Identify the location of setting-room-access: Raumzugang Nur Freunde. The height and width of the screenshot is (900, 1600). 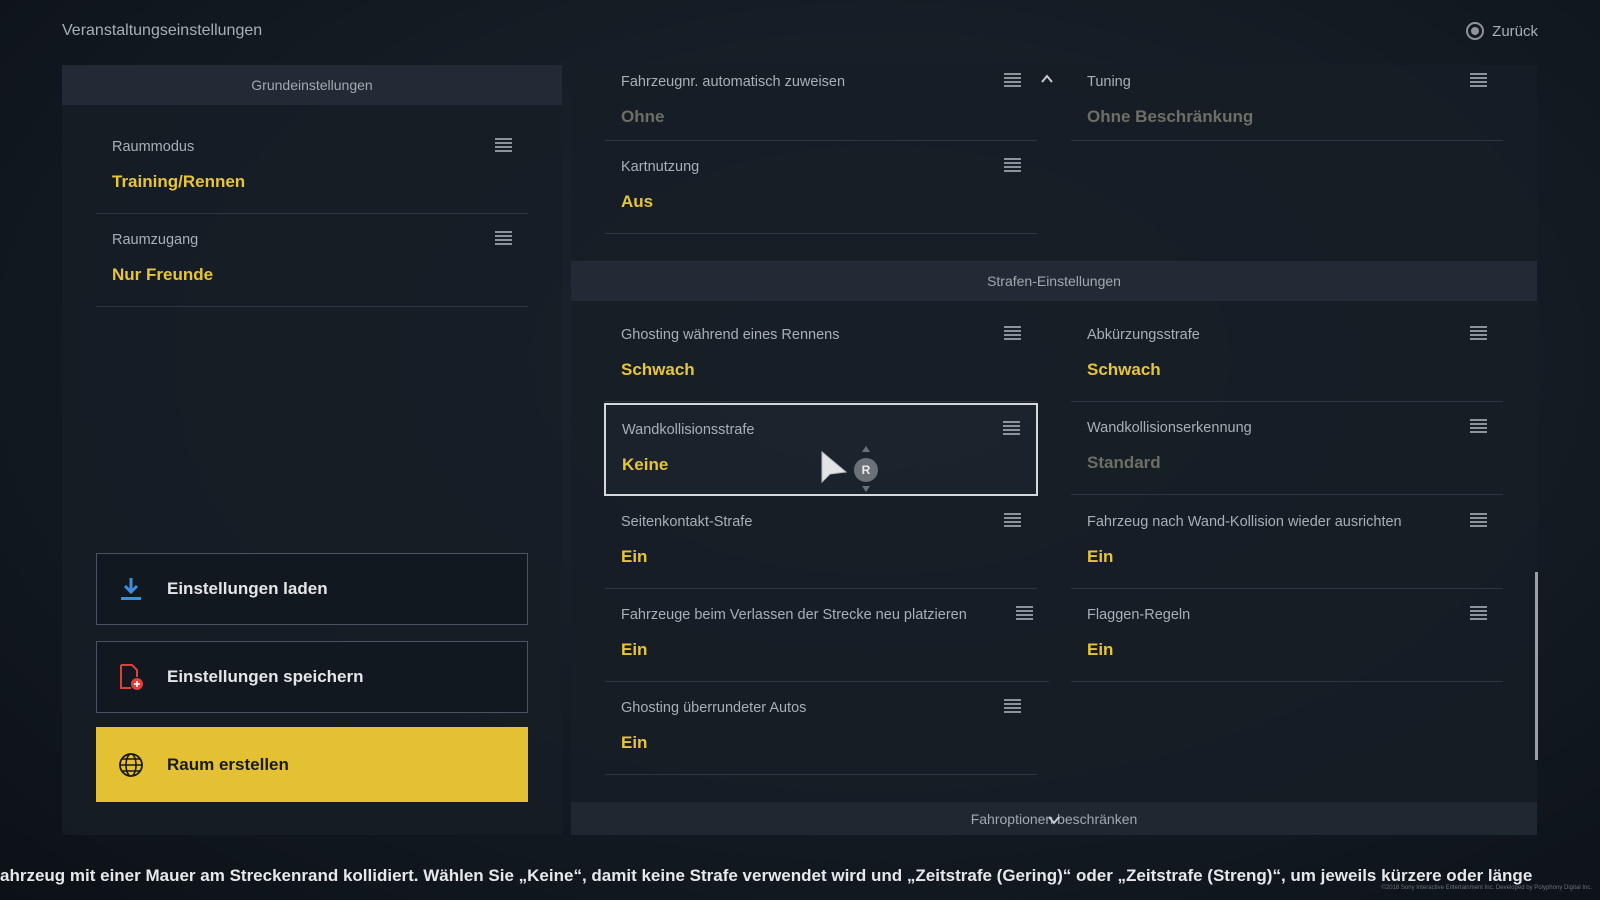
(312, 261).